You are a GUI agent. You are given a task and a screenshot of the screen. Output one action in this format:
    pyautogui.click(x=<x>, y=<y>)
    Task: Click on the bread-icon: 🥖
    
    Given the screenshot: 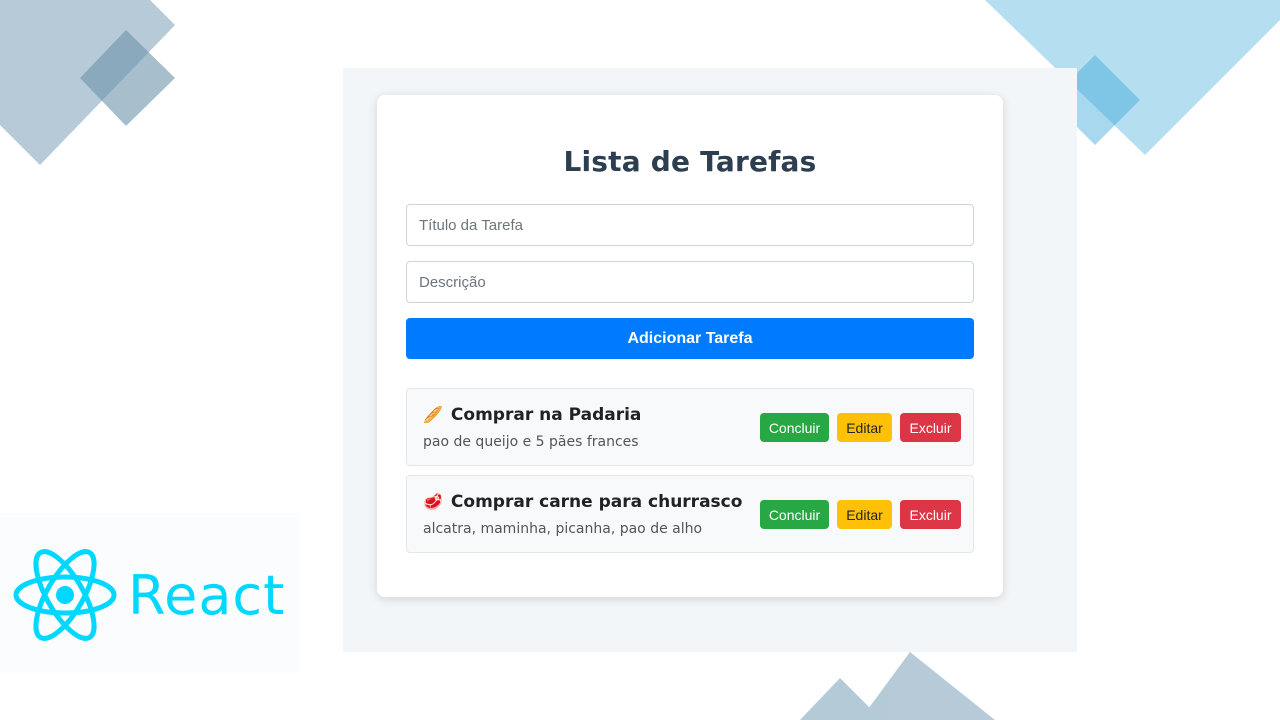 What is the action you would take?
    pyautogui.click(x=433, y=414)
    